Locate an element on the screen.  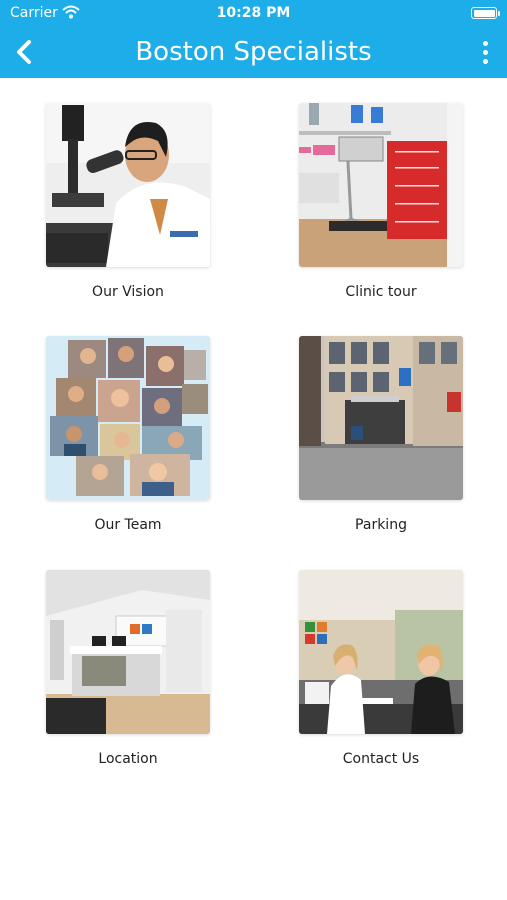
doctor-microscope-photo is located at coordinates (128, 185).